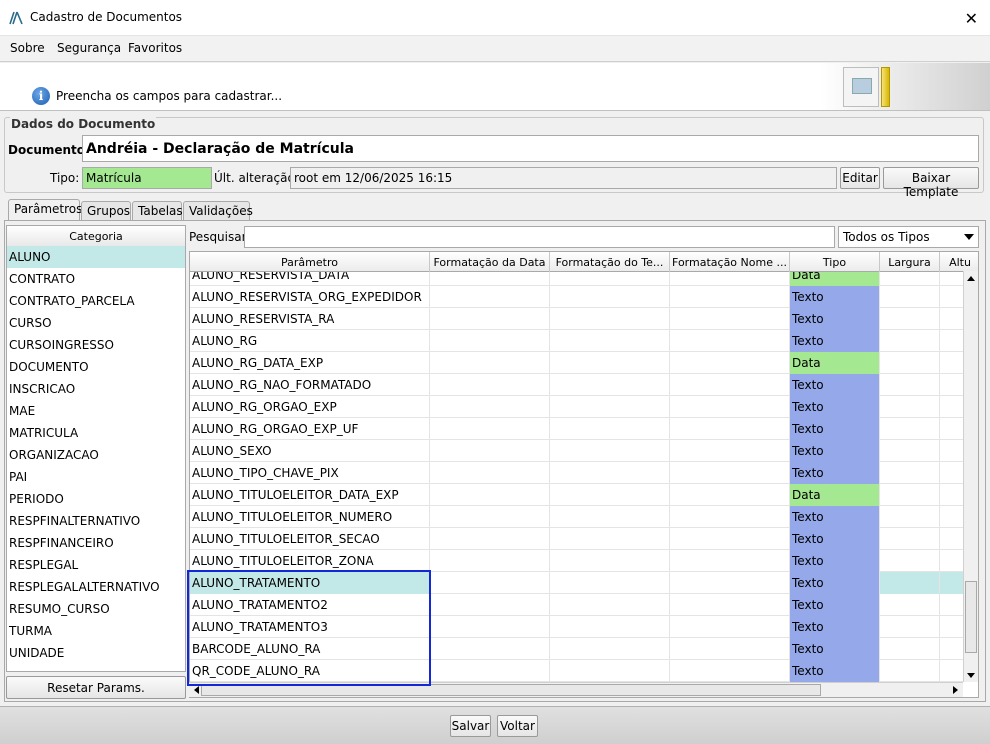  I want to click on parametro-cell: ALUNO_TITULOELEITOR_DATA_EXP, so click(310, 495).